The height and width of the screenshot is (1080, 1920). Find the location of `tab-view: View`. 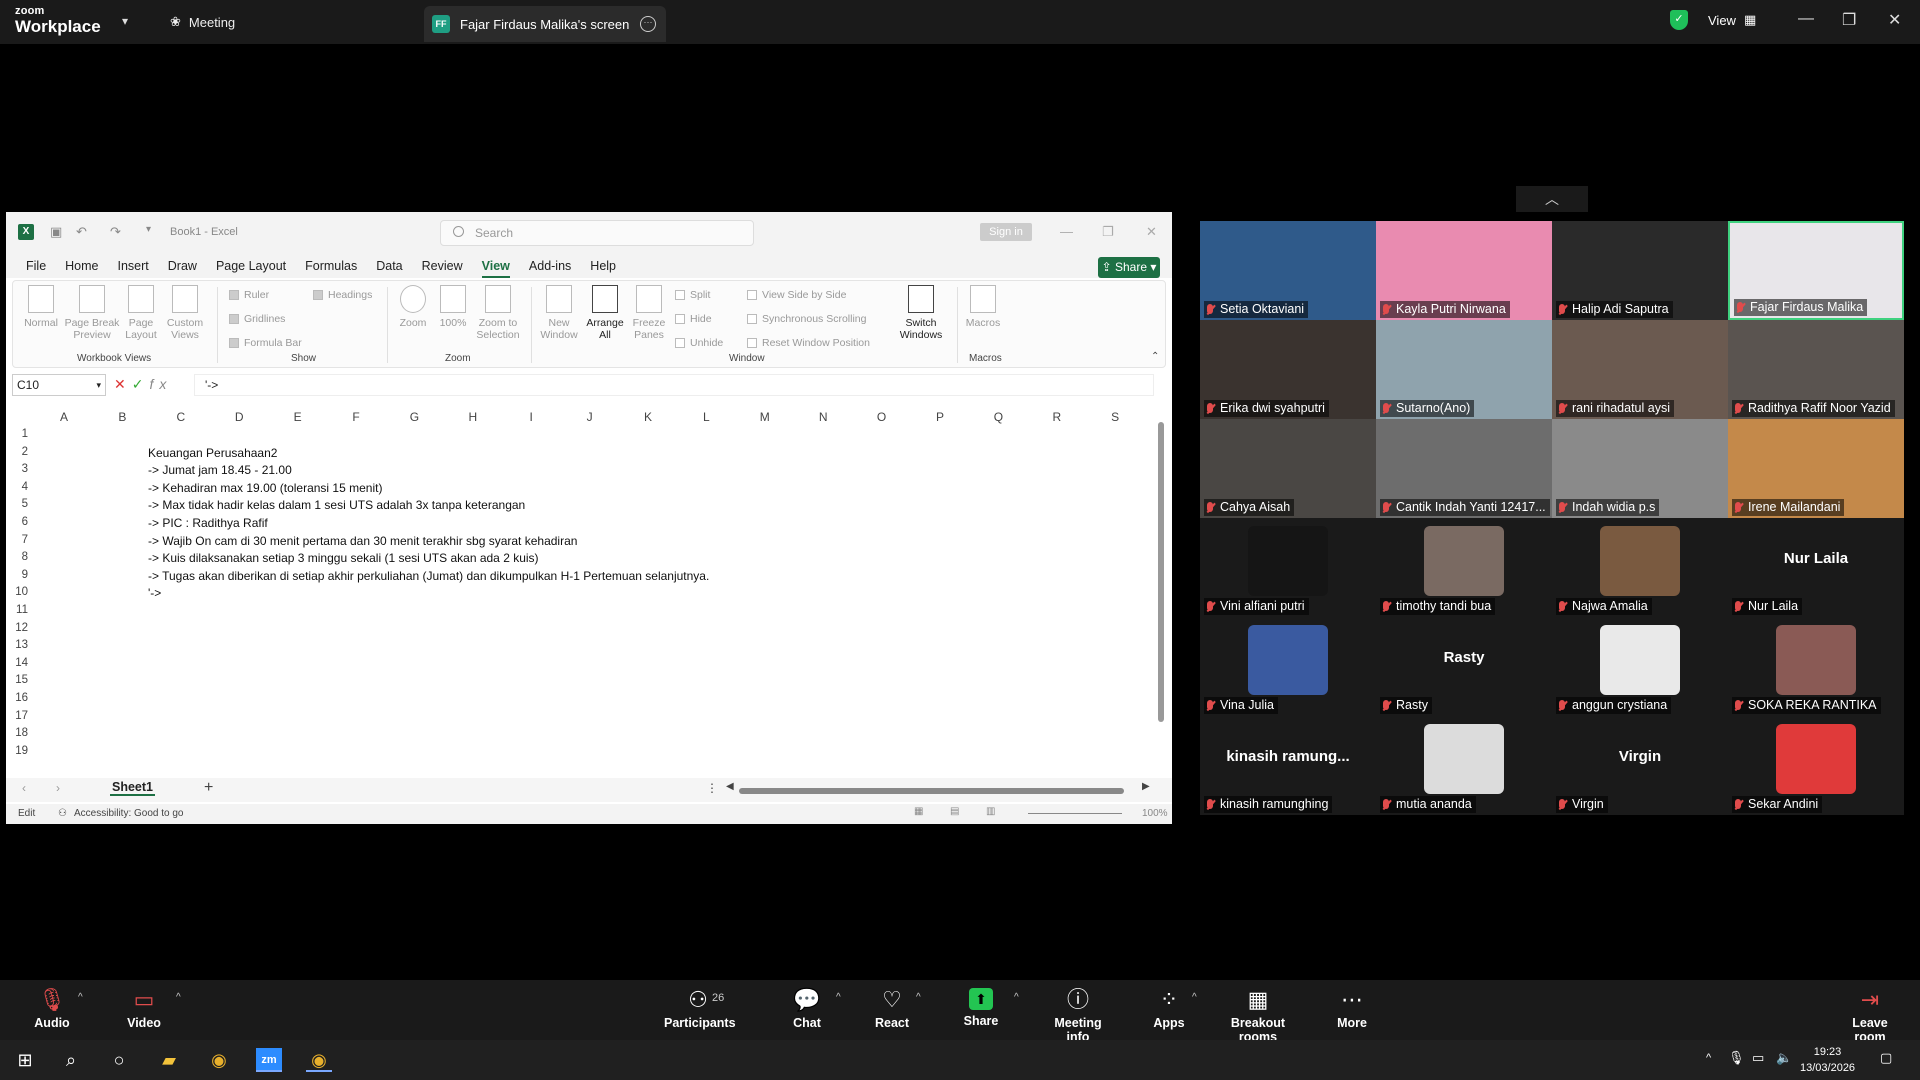

tab-view: View is located at coordinates (495, 266).